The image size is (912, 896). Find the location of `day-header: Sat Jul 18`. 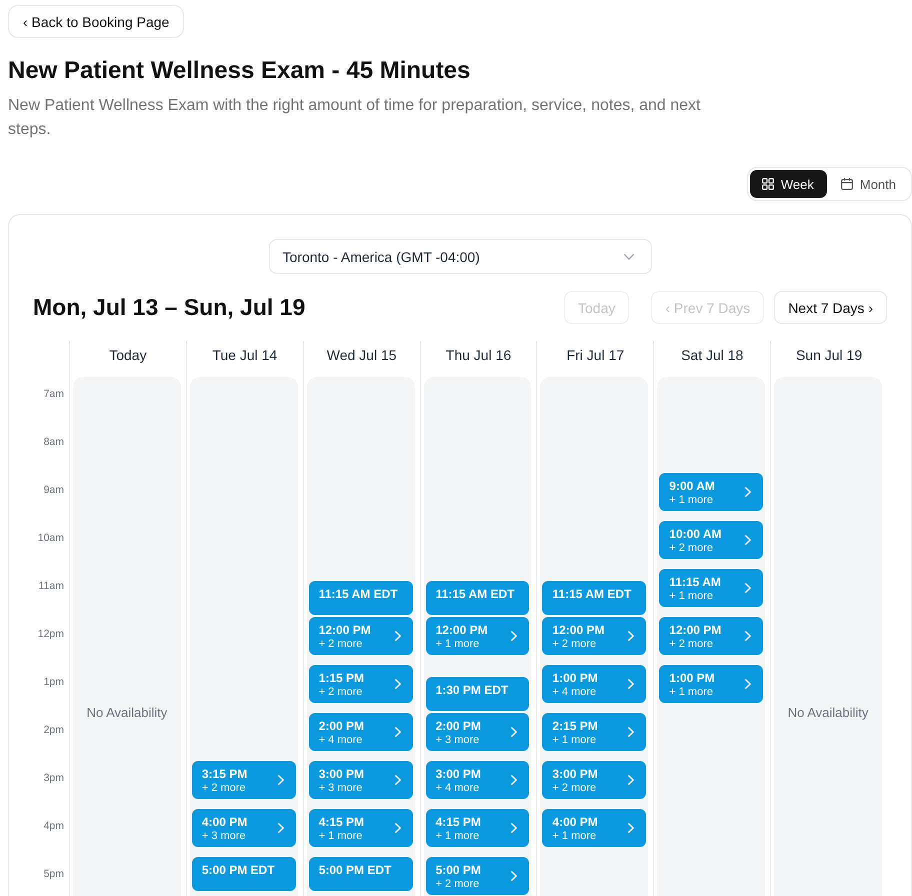

day-header: Sat Jul 18 is located at coordinates (712, 355).